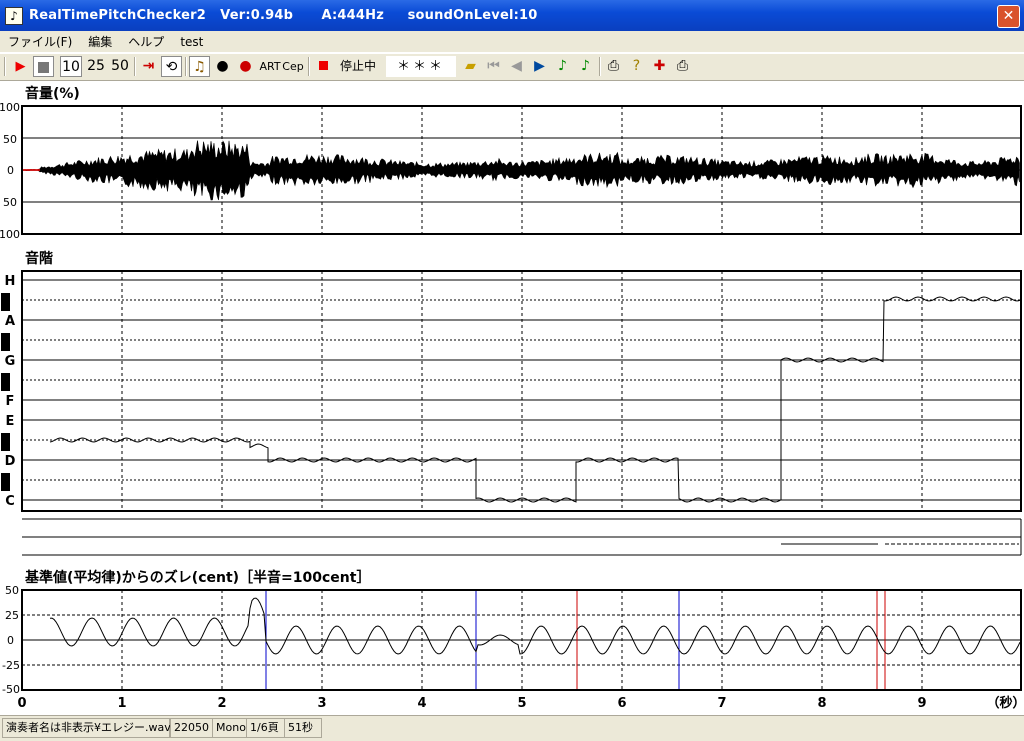  Describe the element at coordinates (10, 170) in the screenshot. I see `volume-tick-0: 0` at that location.